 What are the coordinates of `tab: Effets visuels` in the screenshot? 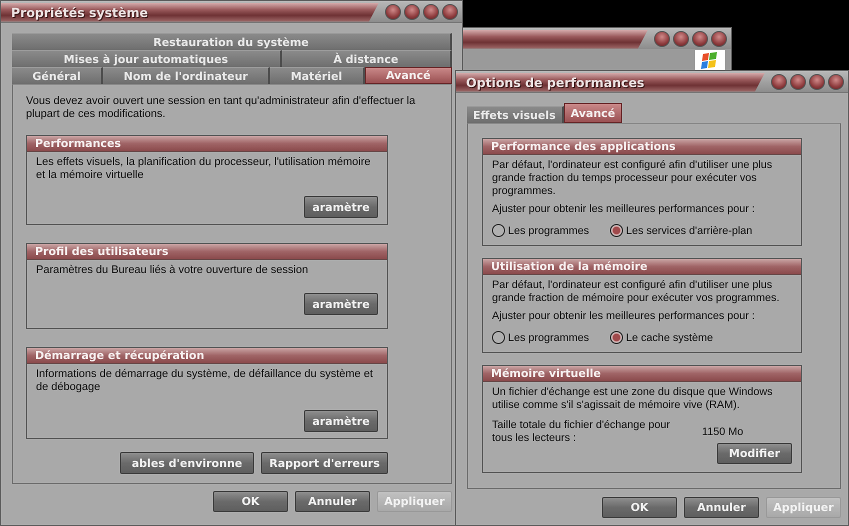 It's located at (515, 114).